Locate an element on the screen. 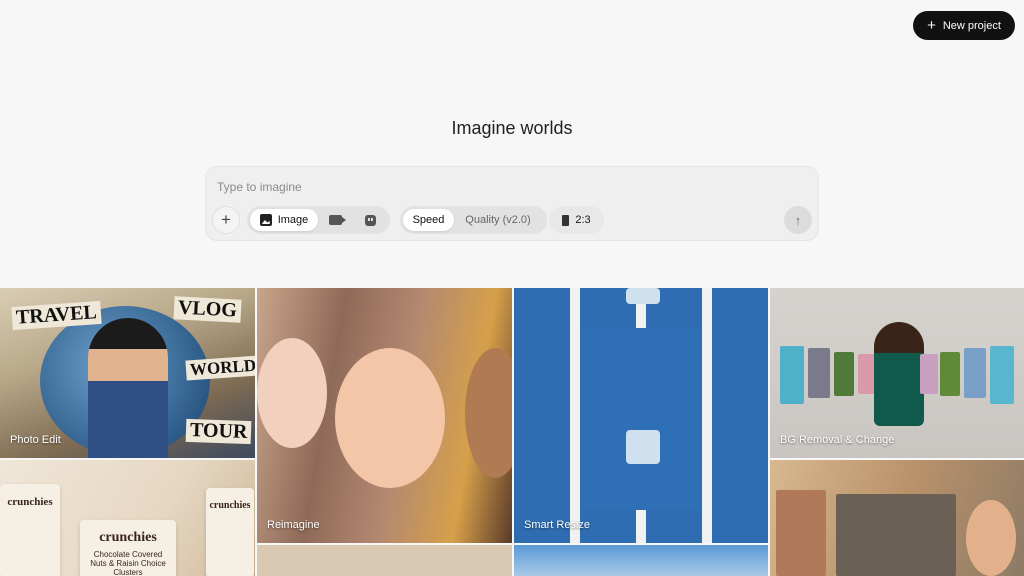  video-icon is located at coordinates (338, 220).